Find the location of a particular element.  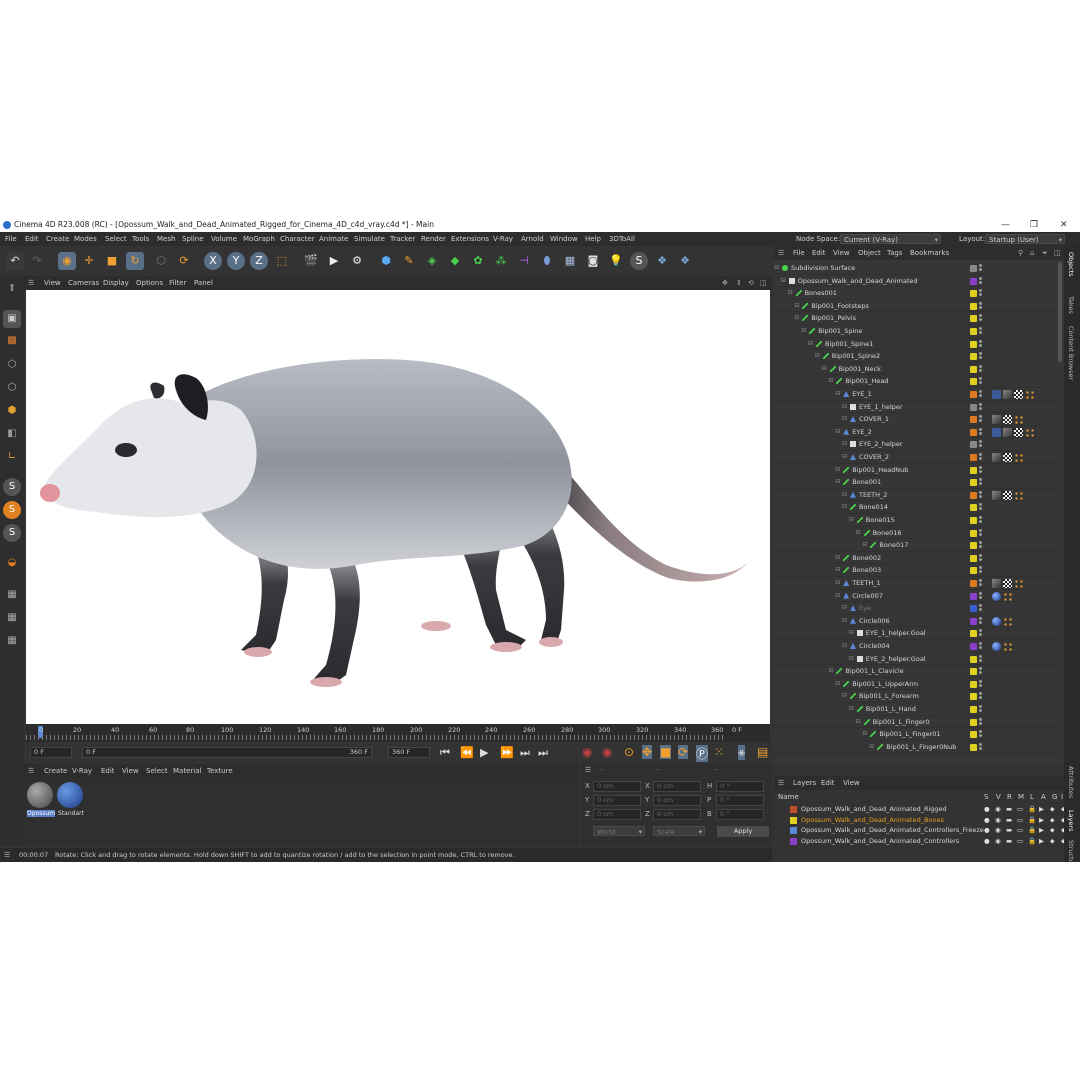

layout-dropdown: Startup (User) is located at coordinates (1025, 239).